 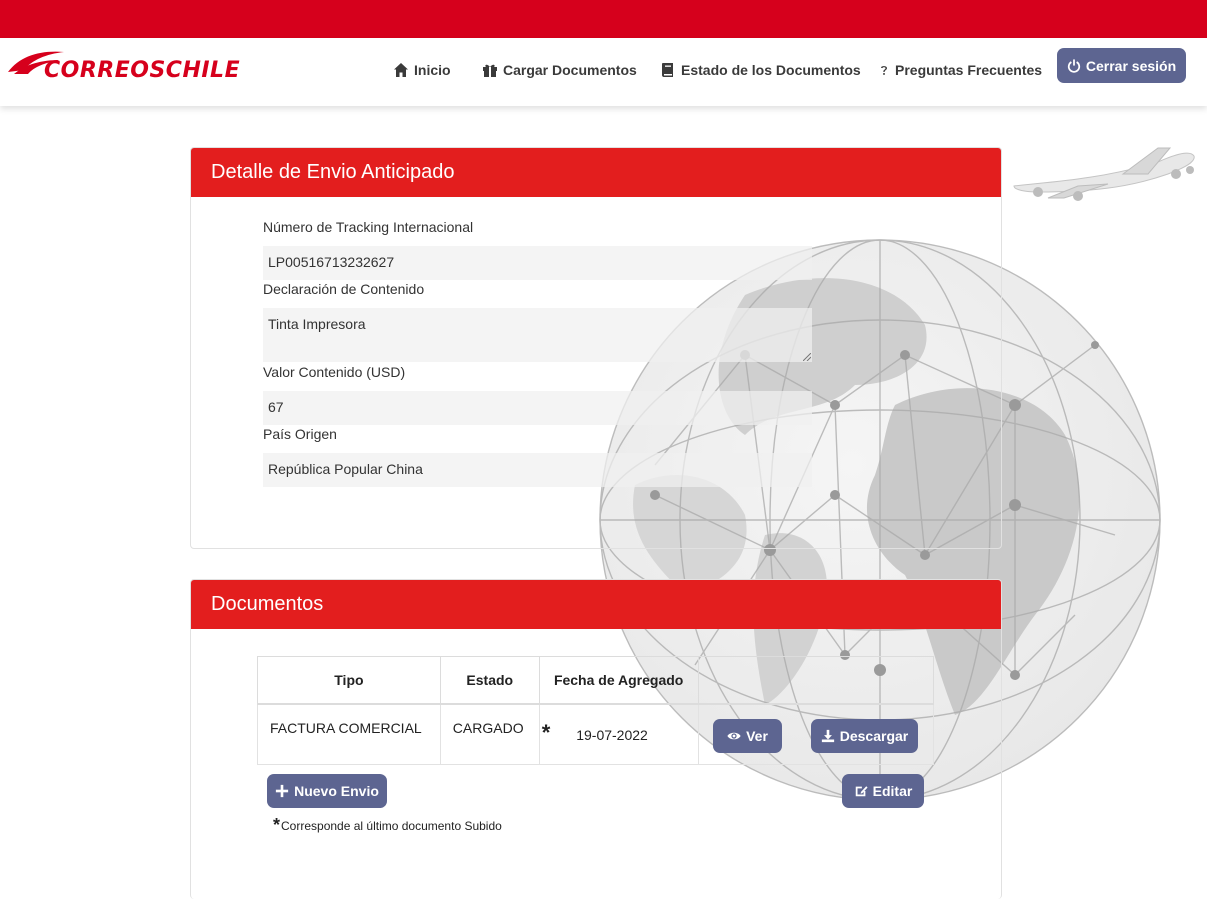 I want to click on new-shipment-button: Nuevo Envio, so click(x=327, y=791).